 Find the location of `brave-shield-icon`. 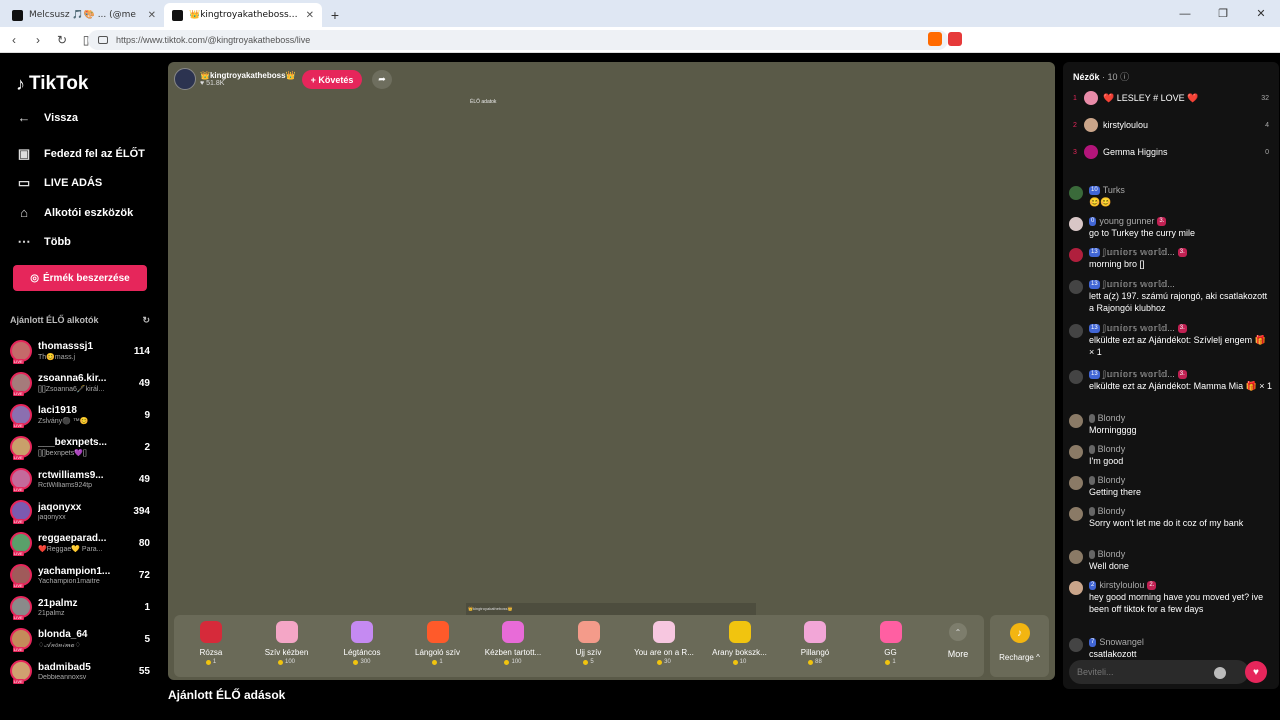

brave-shield-icon is located at coordinates (935, 39).